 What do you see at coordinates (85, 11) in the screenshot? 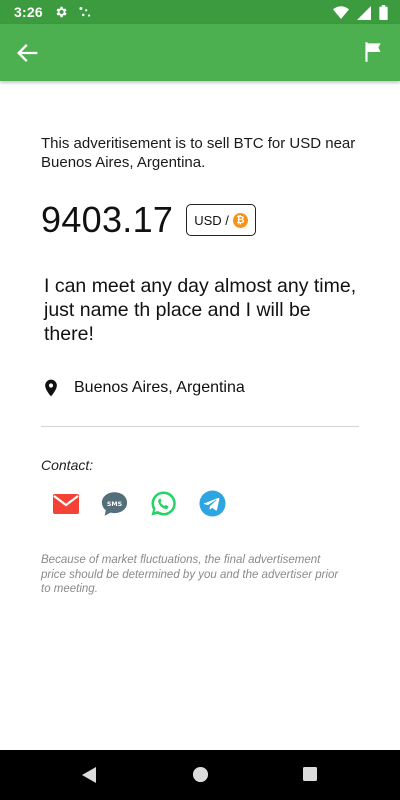
I see `dots-icon` at bounding box center [85, 11].